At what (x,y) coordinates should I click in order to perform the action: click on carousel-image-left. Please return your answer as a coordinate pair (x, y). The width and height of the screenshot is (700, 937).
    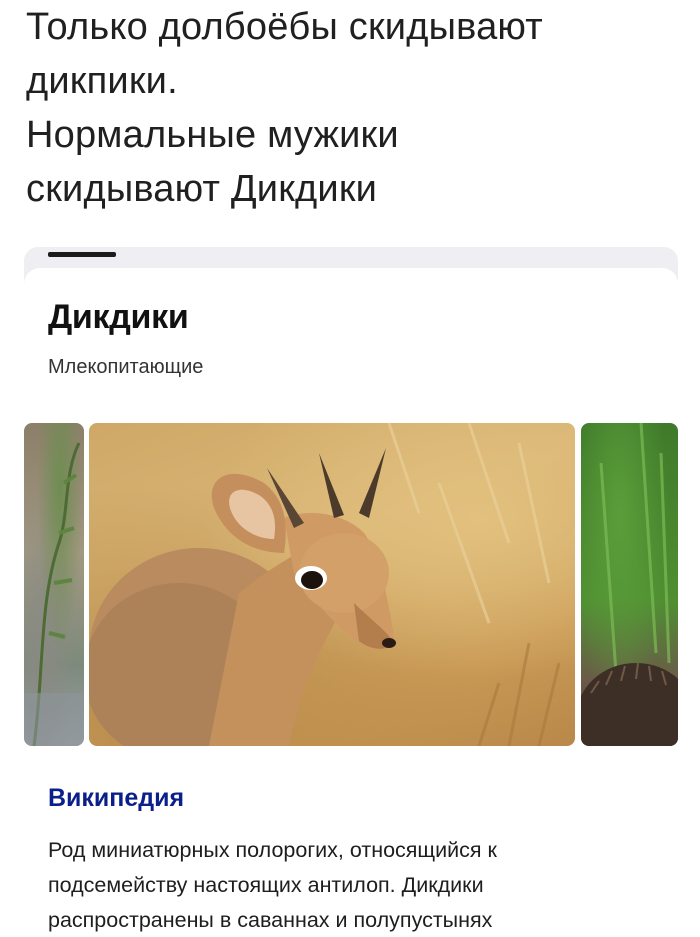
    Looking at the image, I should click on (54, 584).